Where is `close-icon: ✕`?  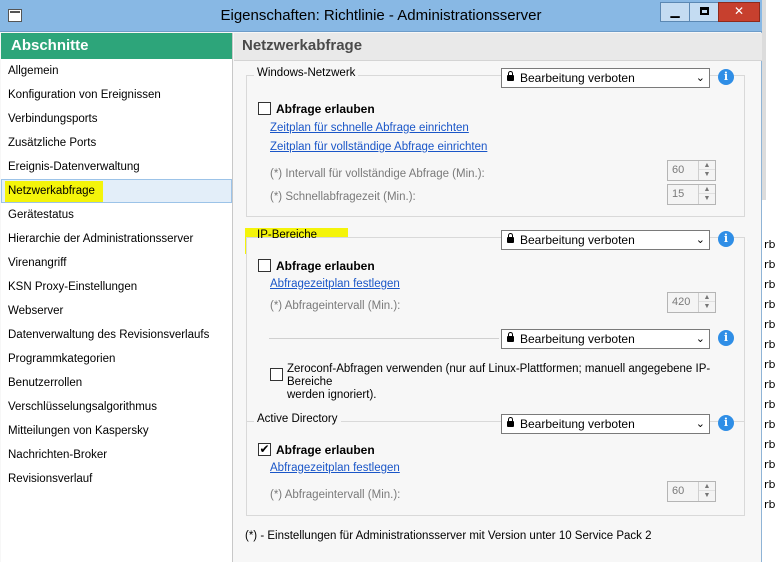 close-icon: ✕ is located at coordinates (739, 11).